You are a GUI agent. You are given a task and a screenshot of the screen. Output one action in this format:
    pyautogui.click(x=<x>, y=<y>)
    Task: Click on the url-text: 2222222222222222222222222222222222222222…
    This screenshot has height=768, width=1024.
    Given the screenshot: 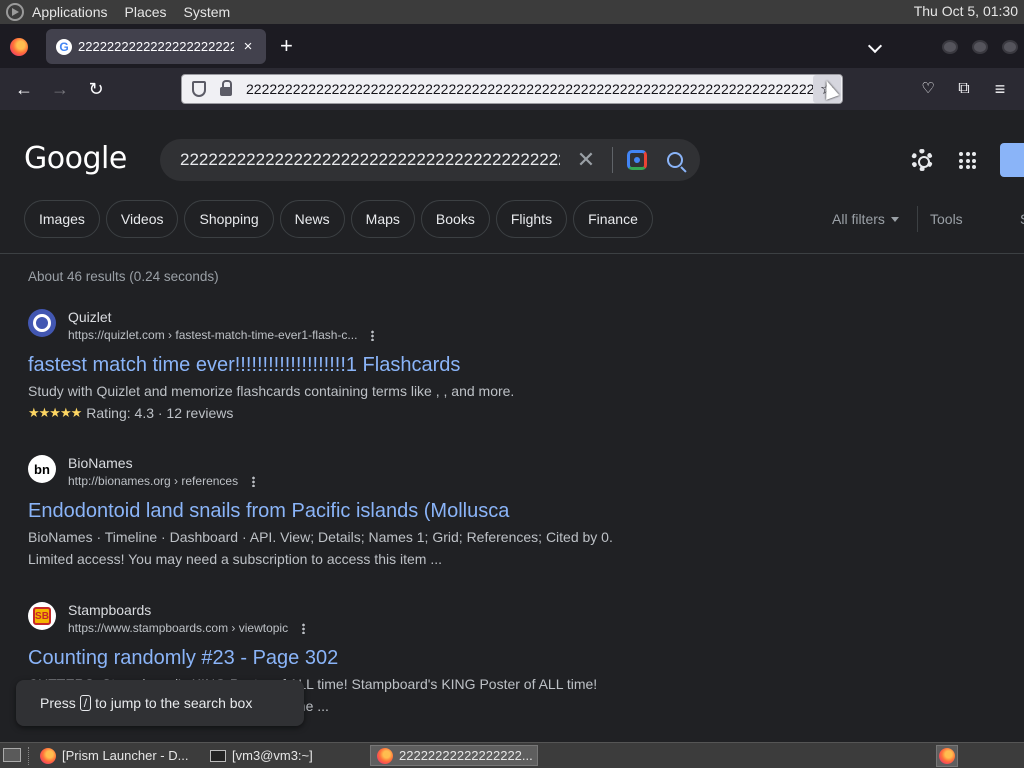 What is the action you would take?
    pyautogui.click(x=529, y=89)
    